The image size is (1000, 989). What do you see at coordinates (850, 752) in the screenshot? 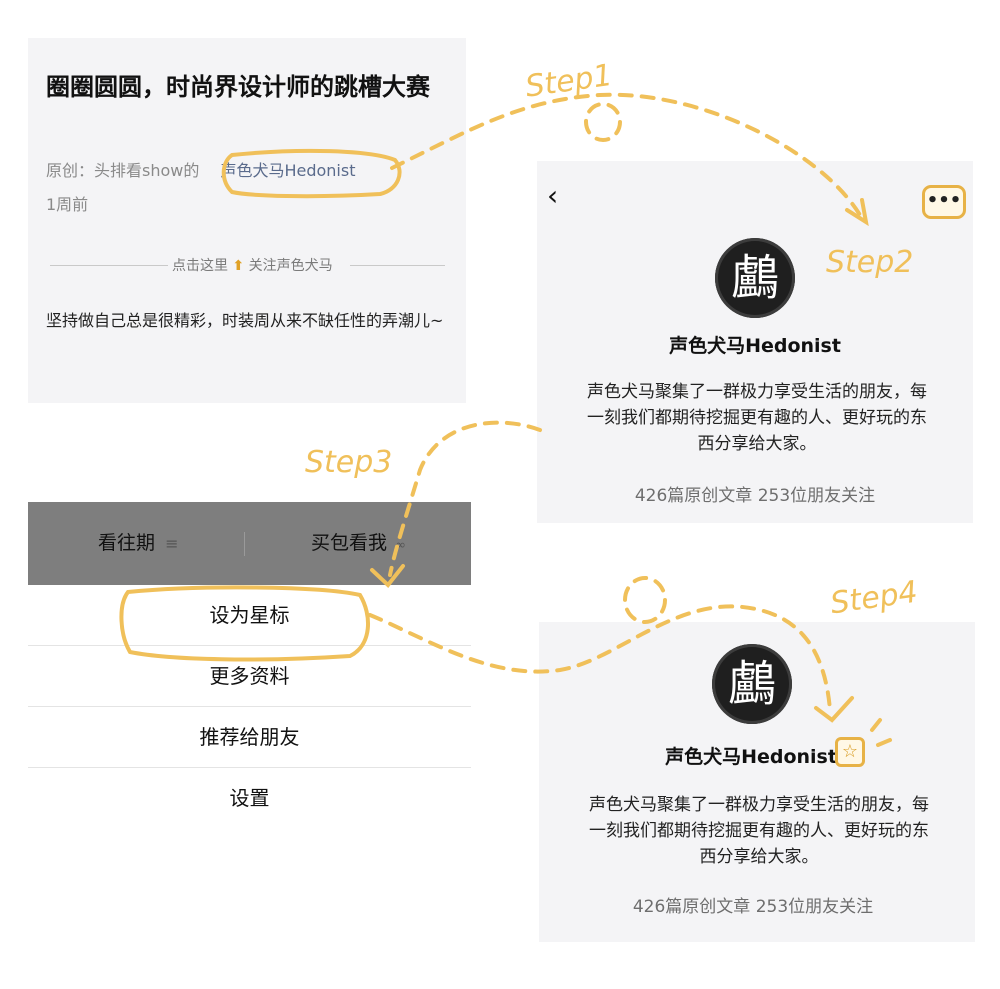
I see `star-icon: ☆` at bounding box center [850, 752].